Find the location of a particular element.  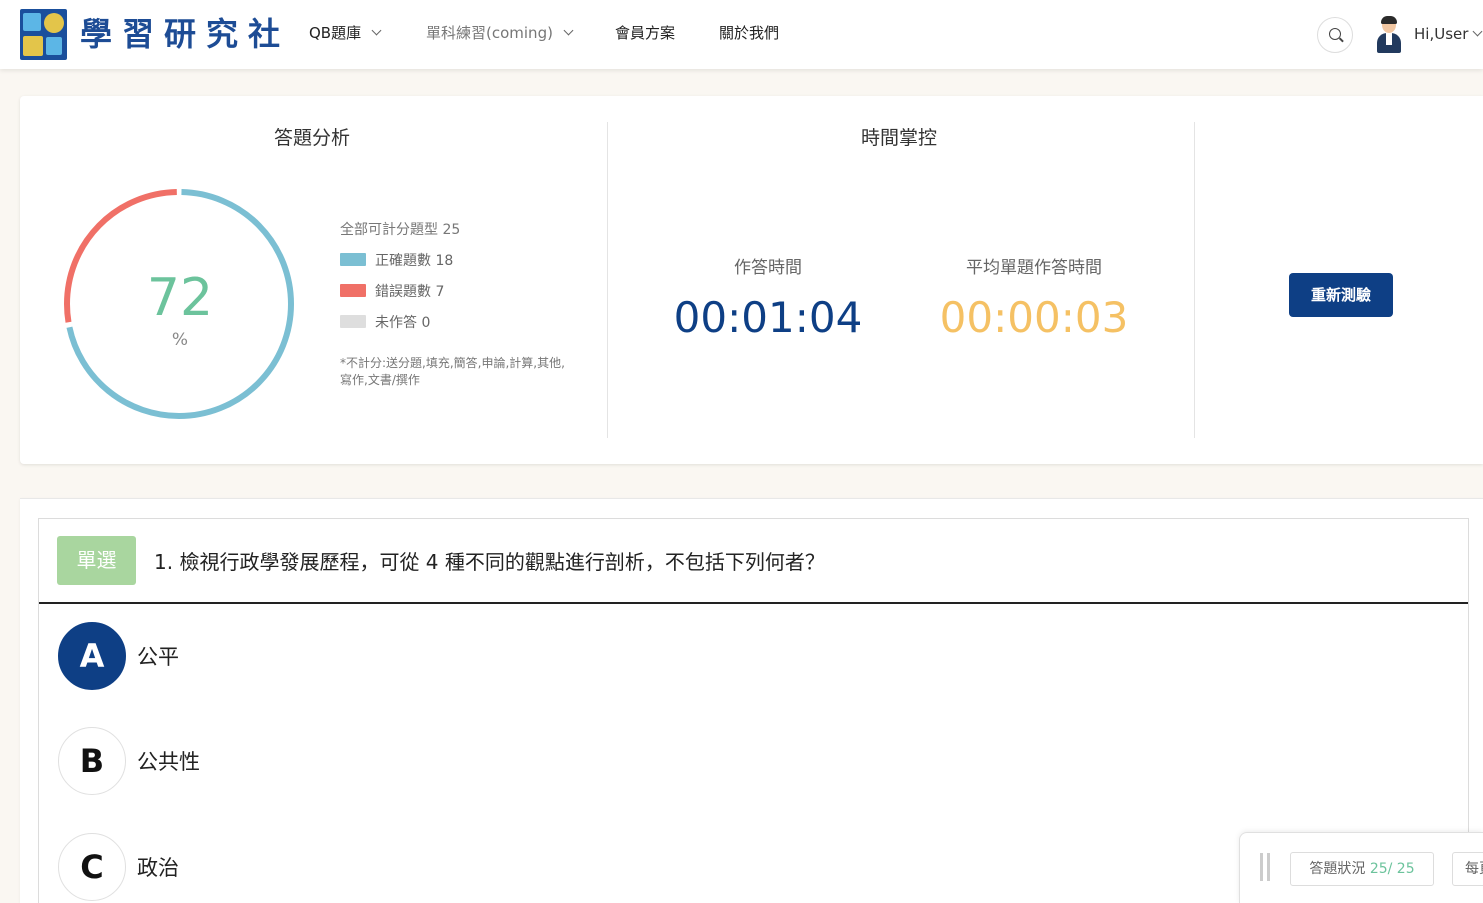

legend-unanswered: 未作答 0 is located at coordinates (385, 323).